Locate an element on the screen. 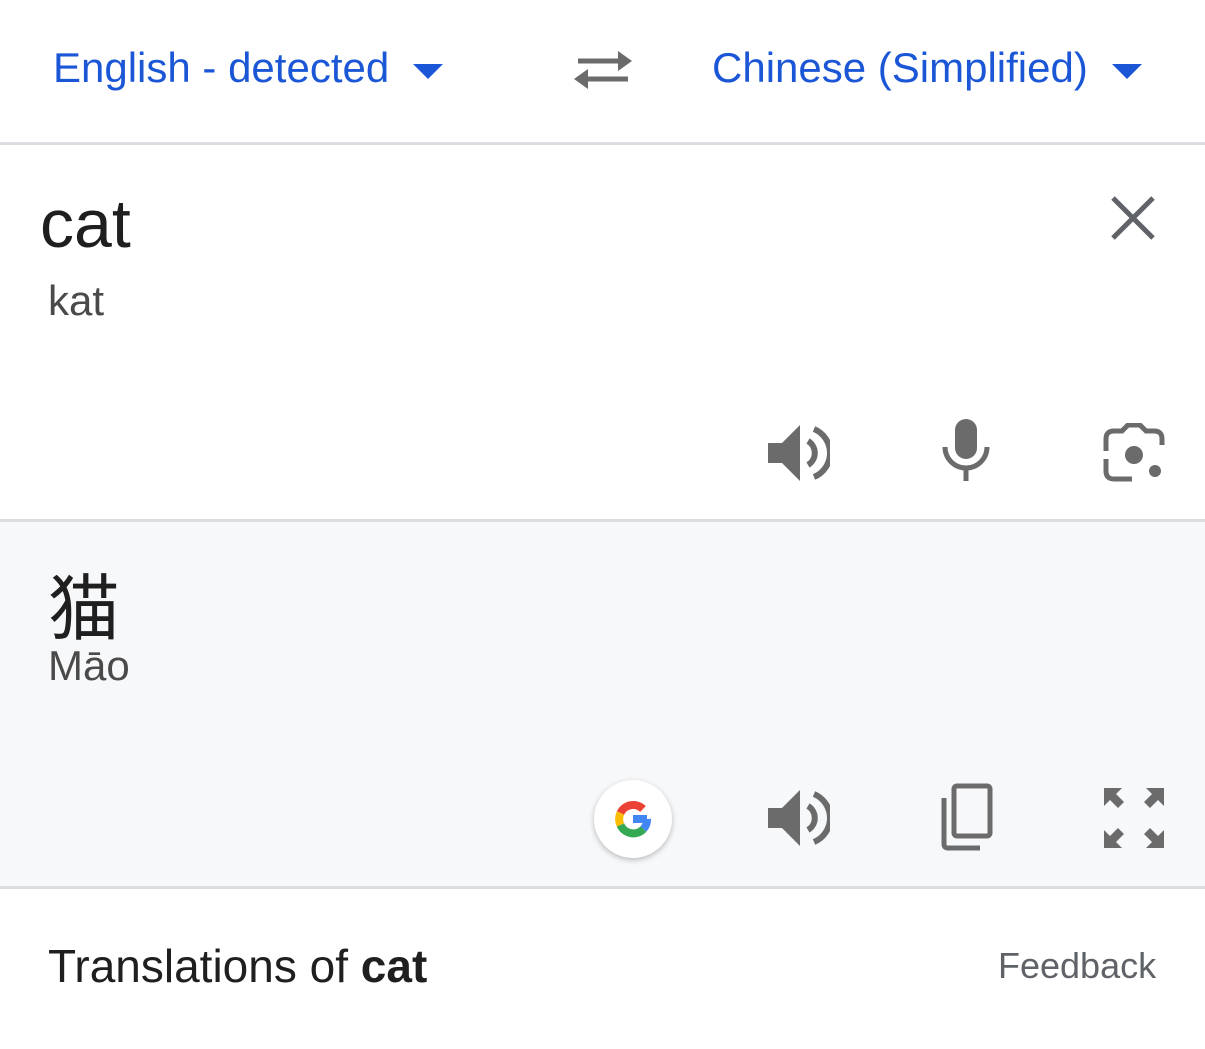 The height and width of the screenshot is (1049, 1205). translations-heading-prefix: Translations of is located at coordinates (204, 966).